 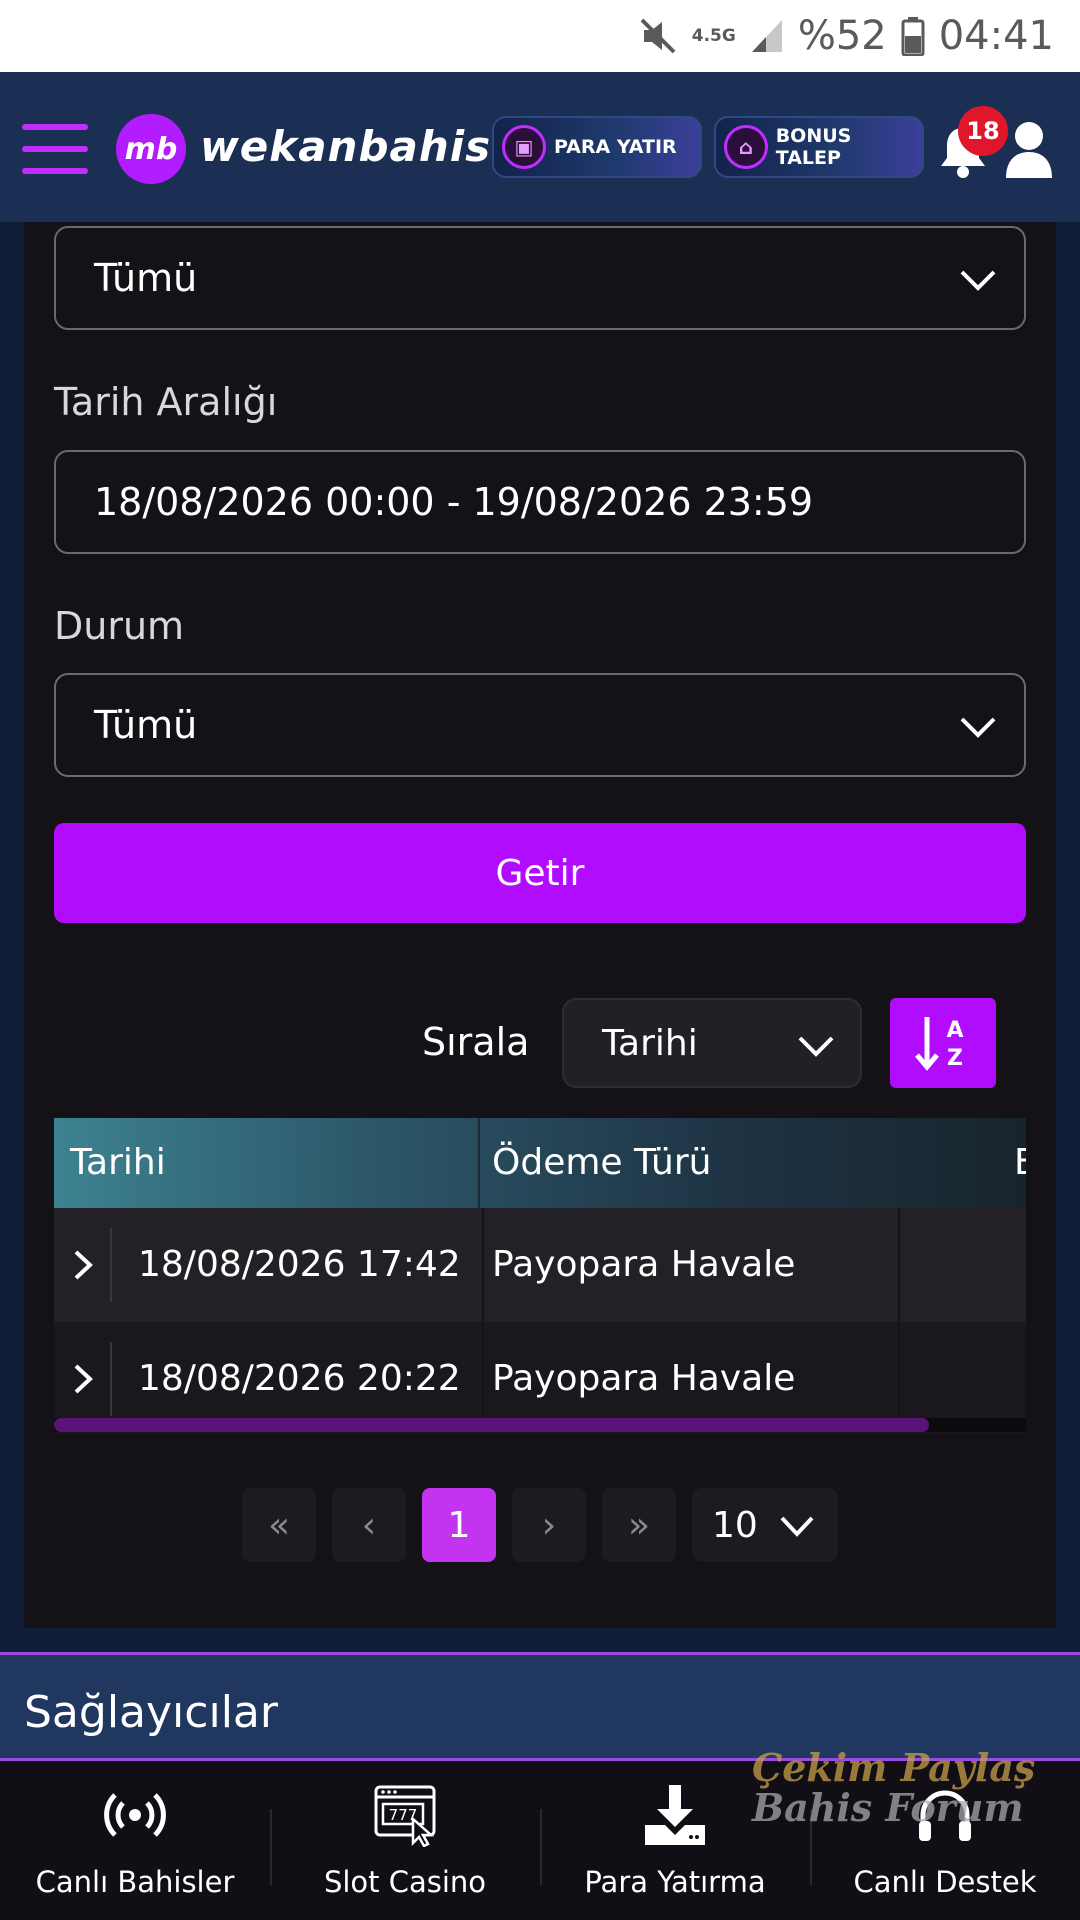 I want to click on sort-select: Tarihi, so click(x=712, y=1043).